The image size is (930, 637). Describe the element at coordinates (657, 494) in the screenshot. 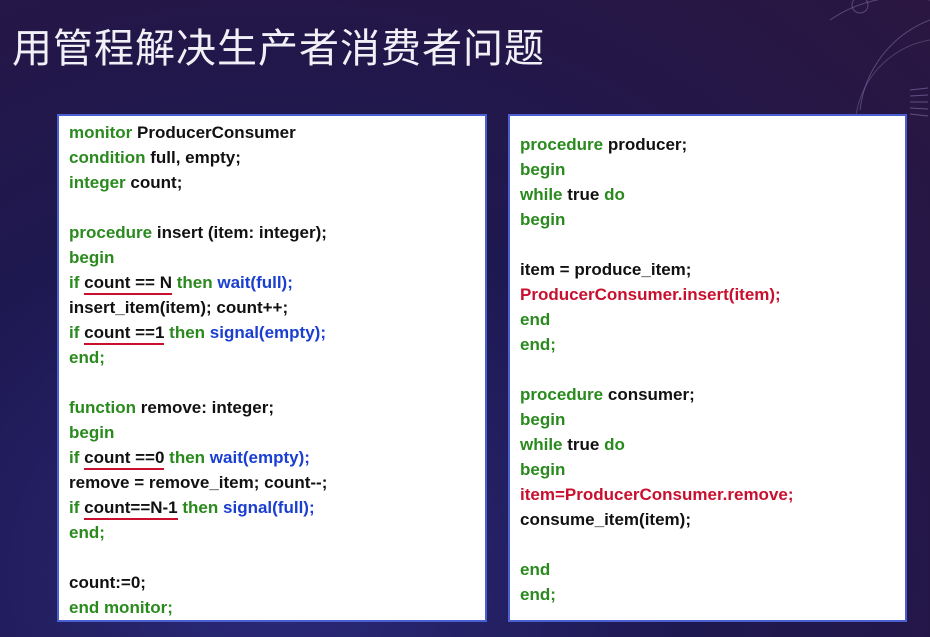

I see `code-line: item=ProducerConsumer.remove;` at that location.